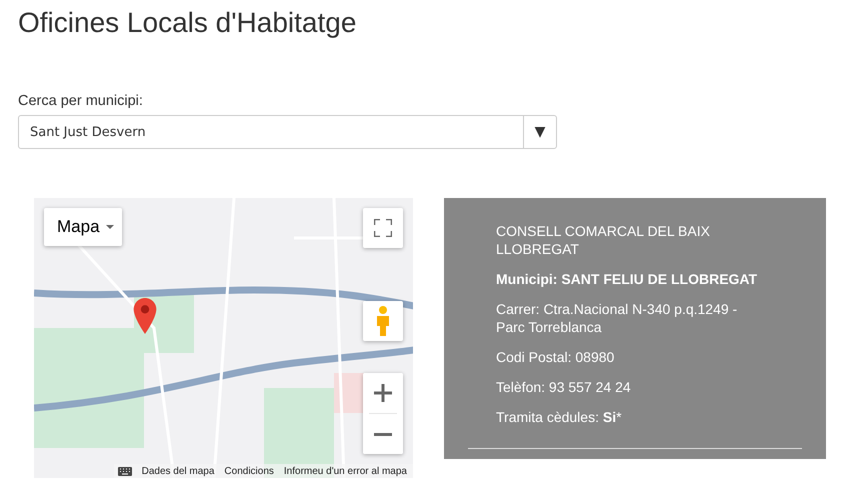  Describe the element at coordinates (287, 132) in the screenshot. I see `municipality-select: Sant Just Desvern ▼` at that location.